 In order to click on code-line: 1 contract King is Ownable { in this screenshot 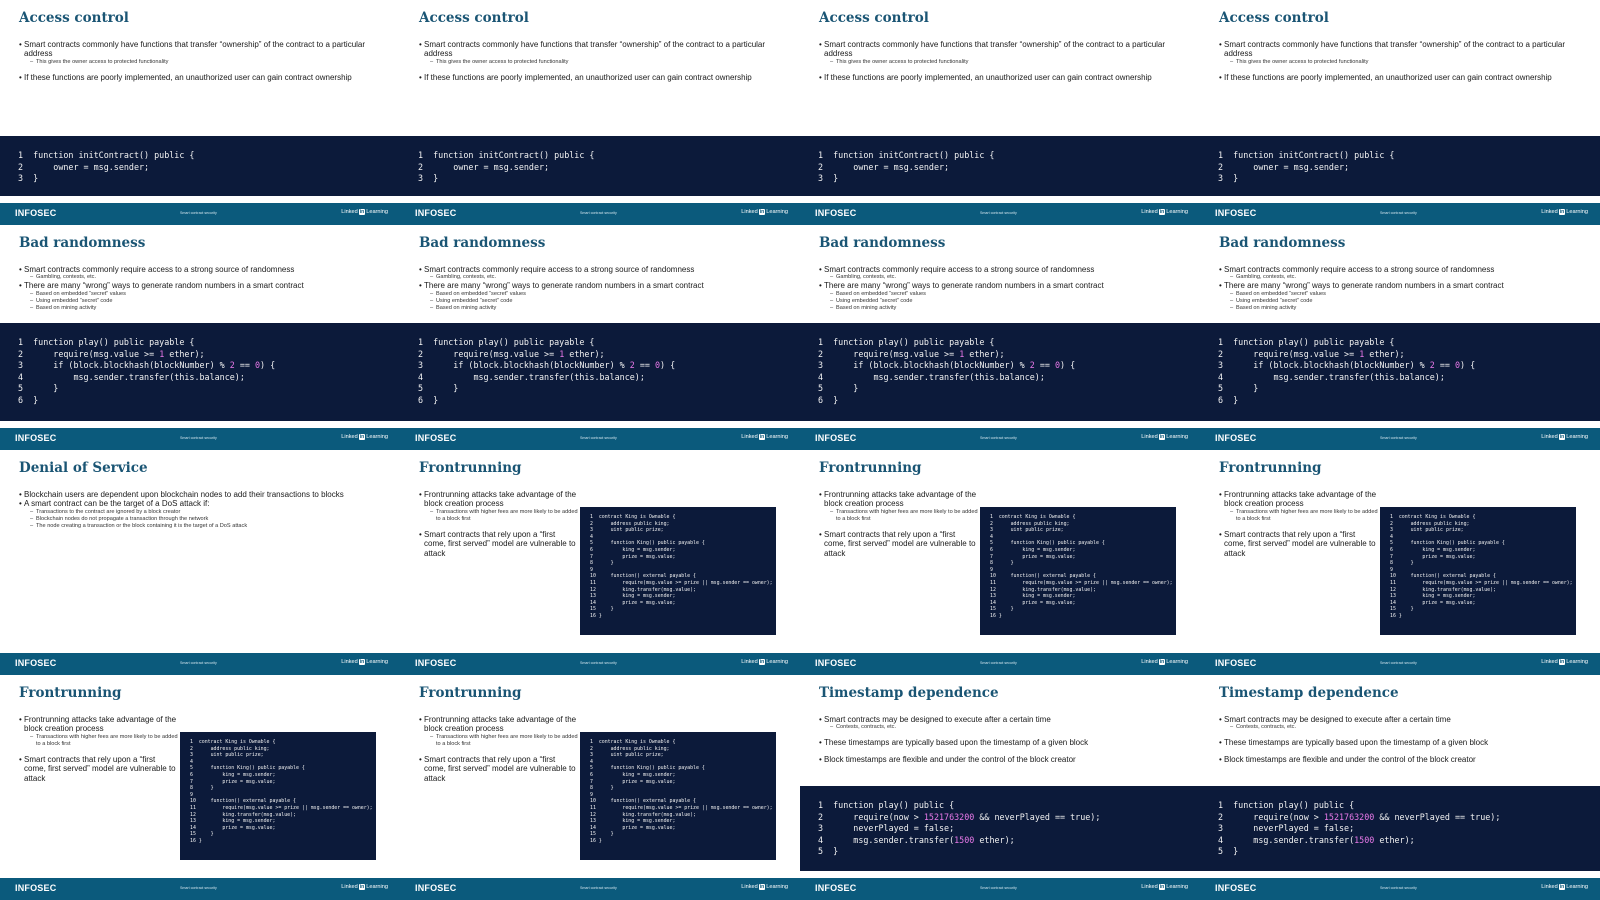, I will do `click(1083, 517)`.